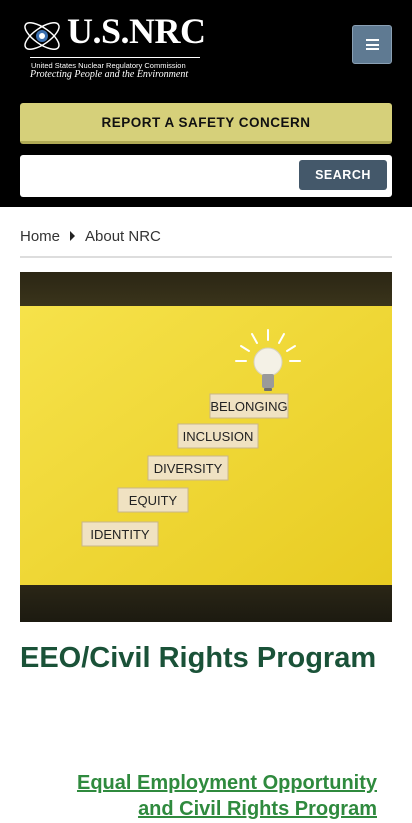  I want to click on block-belonging-label: BELONGING, so click(248, 406).